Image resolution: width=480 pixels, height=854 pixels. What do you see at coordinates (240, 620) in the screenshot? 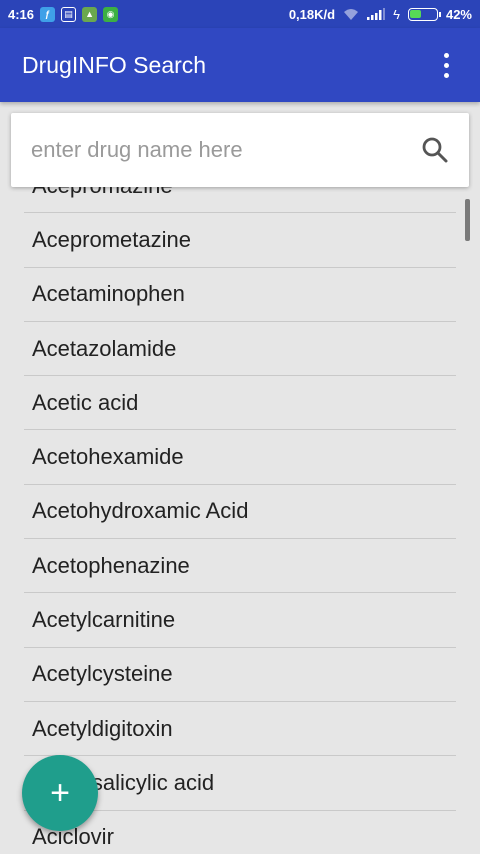
I see `list-item: Acetylcarnitine` at bounding box center [240, 620].